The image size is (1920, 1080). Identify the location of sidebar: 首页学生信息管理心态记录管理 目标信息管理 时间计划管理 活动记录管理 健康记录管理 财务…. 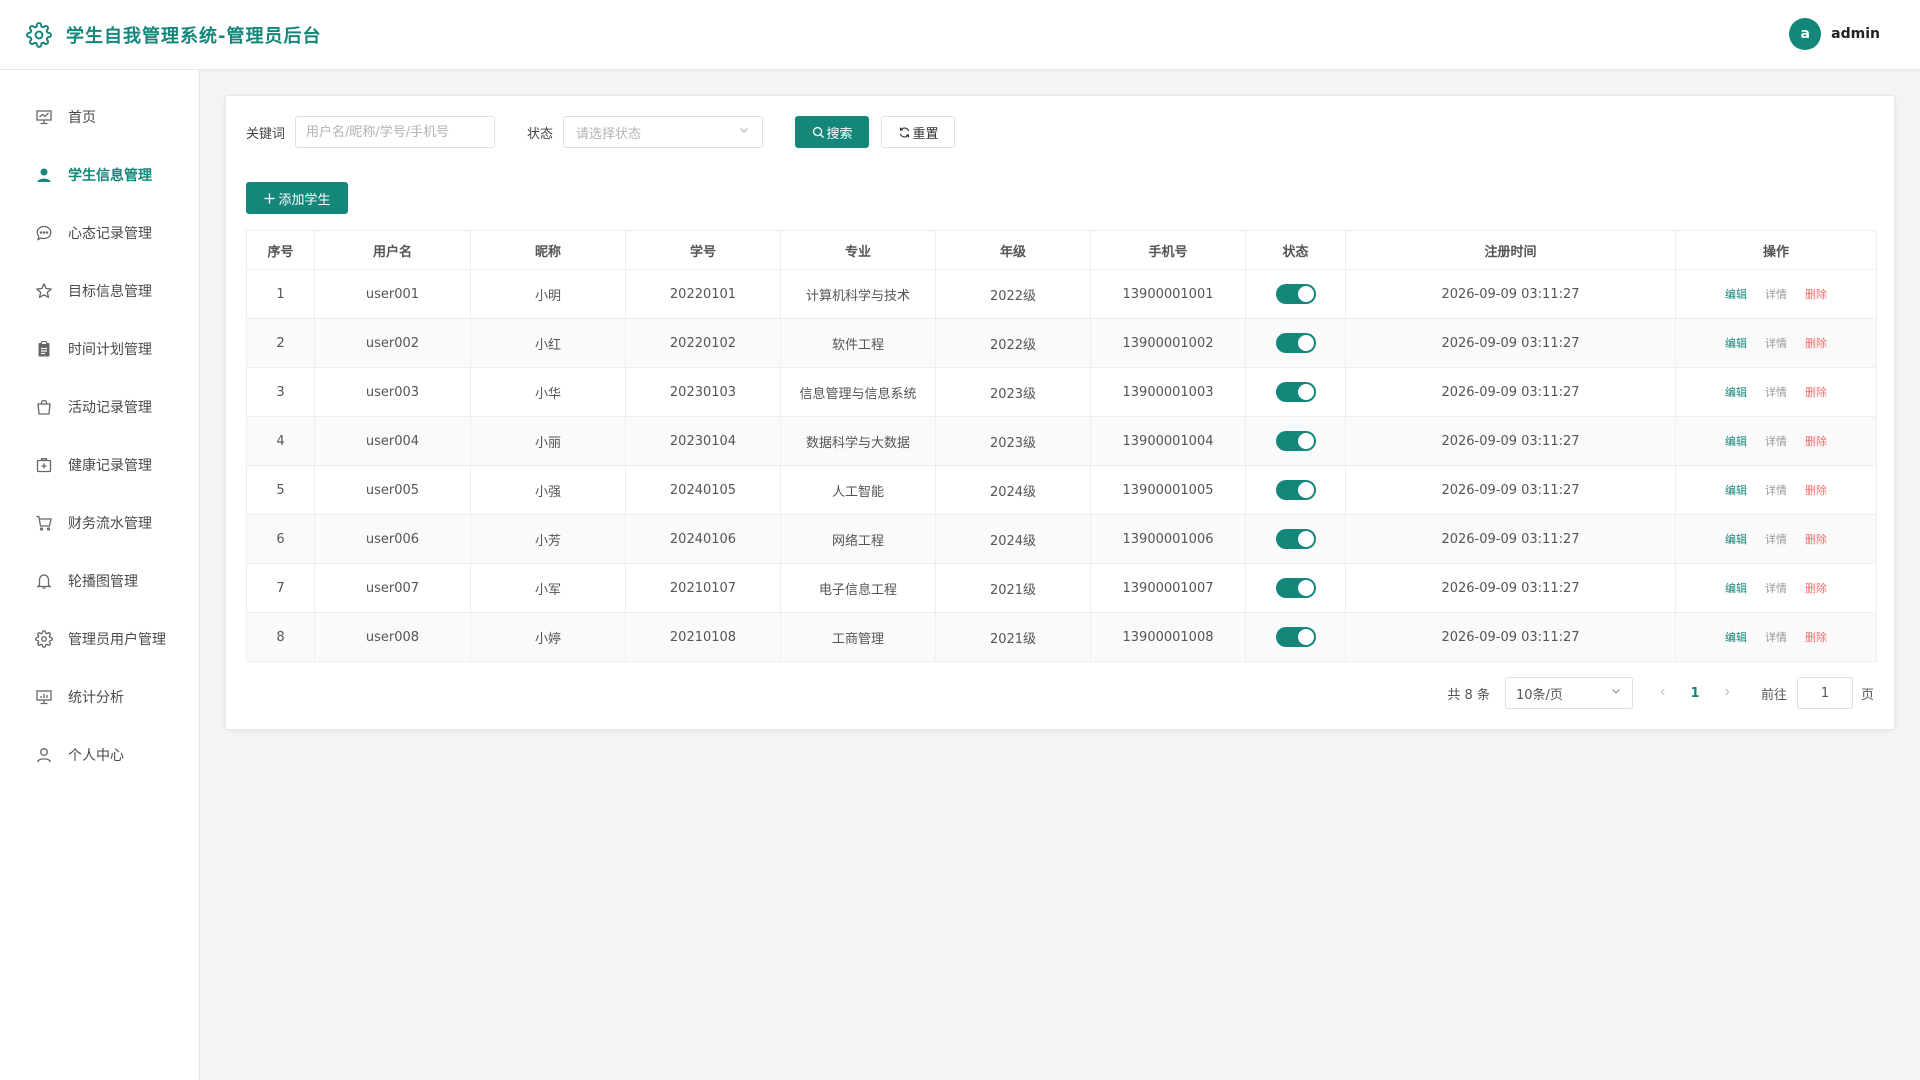
(100, 575).